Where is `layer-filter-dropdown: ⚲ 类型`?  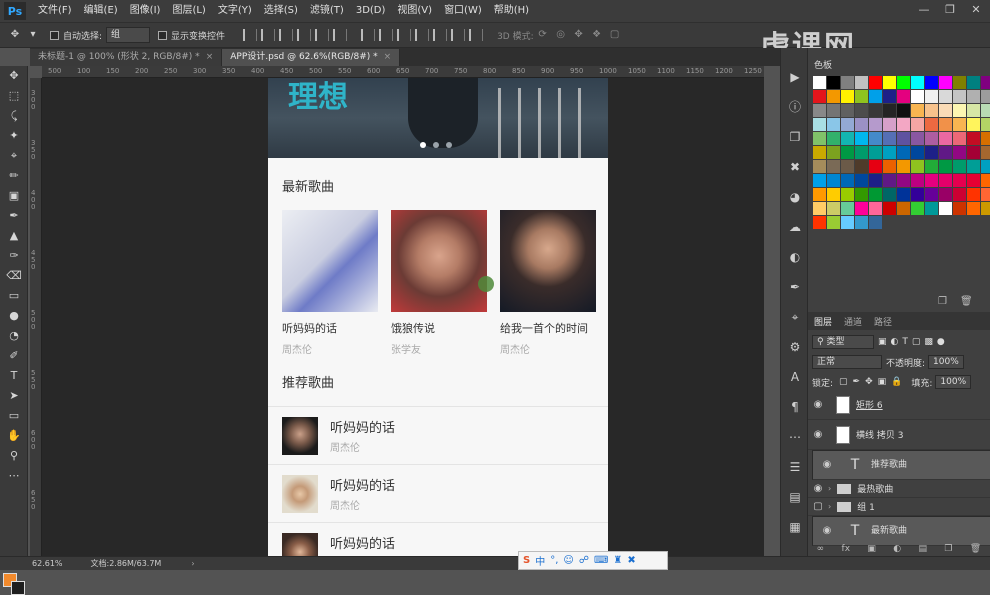 layer-filter-dropdown: ⚲ 类型 is located at coordinates (843, 342).